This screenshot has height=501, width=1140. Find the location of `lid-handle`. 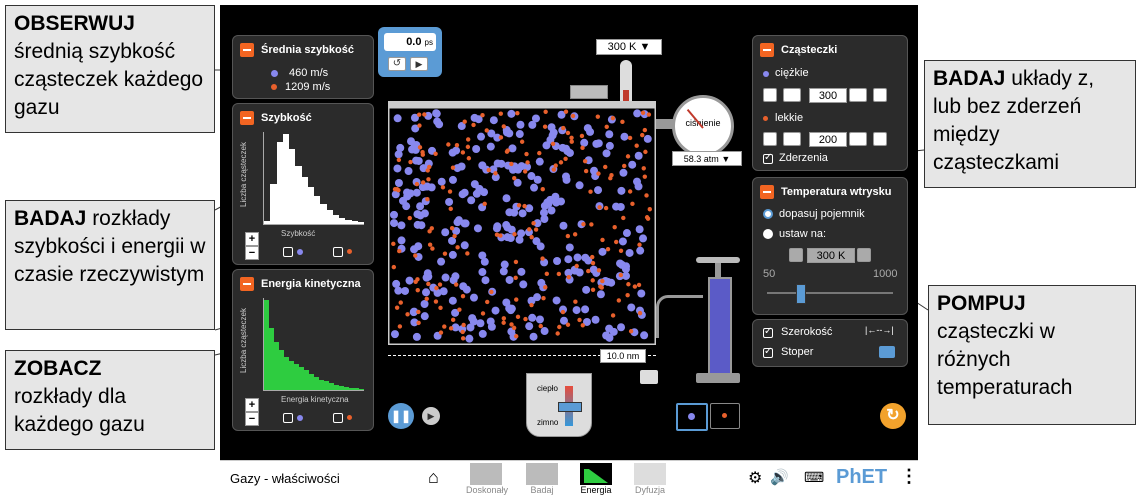

lid-handle is located at coordinates (589, 92).